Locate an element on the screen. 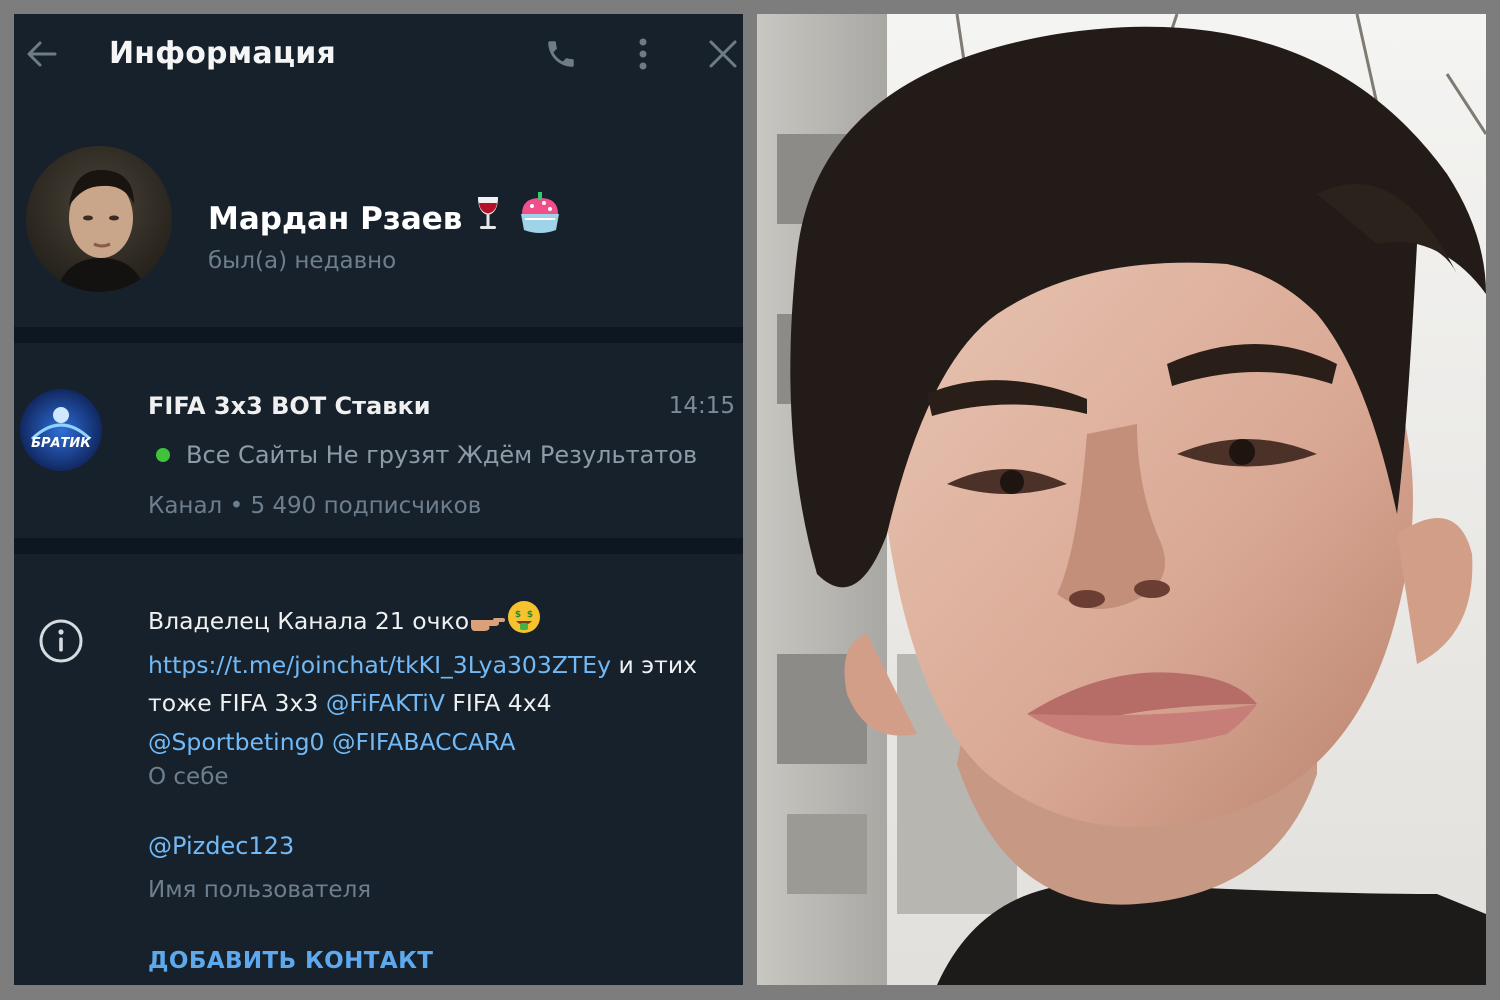 This screenshot has width=1500, height=1000. profile-avatar is located at coordinates (99, 219).